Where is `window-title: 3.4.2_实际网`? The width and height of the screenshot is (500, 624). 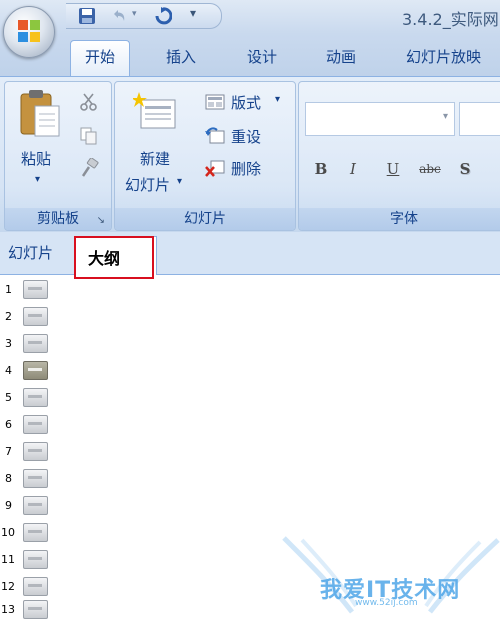
window-title: 3.4.2_实际网 is located at coordinates (450, 19).